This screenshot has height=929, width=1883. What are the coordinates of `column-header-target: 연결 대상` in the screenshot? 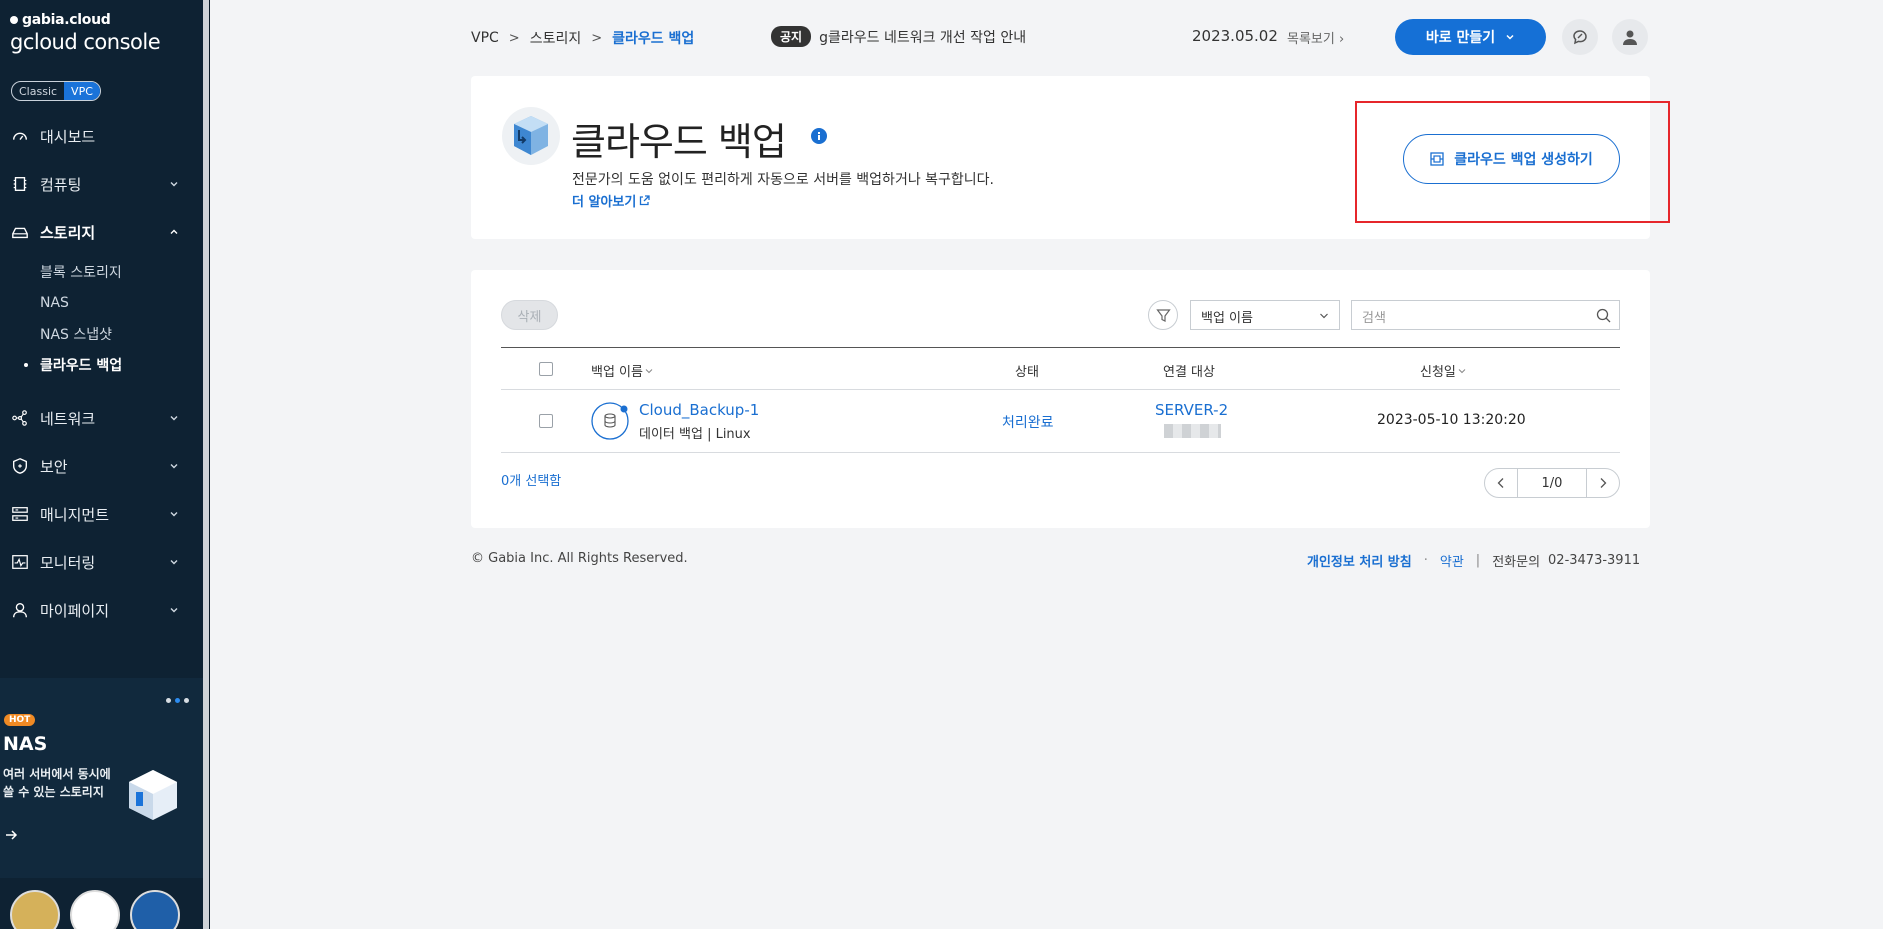 It's located at (1189, 370).